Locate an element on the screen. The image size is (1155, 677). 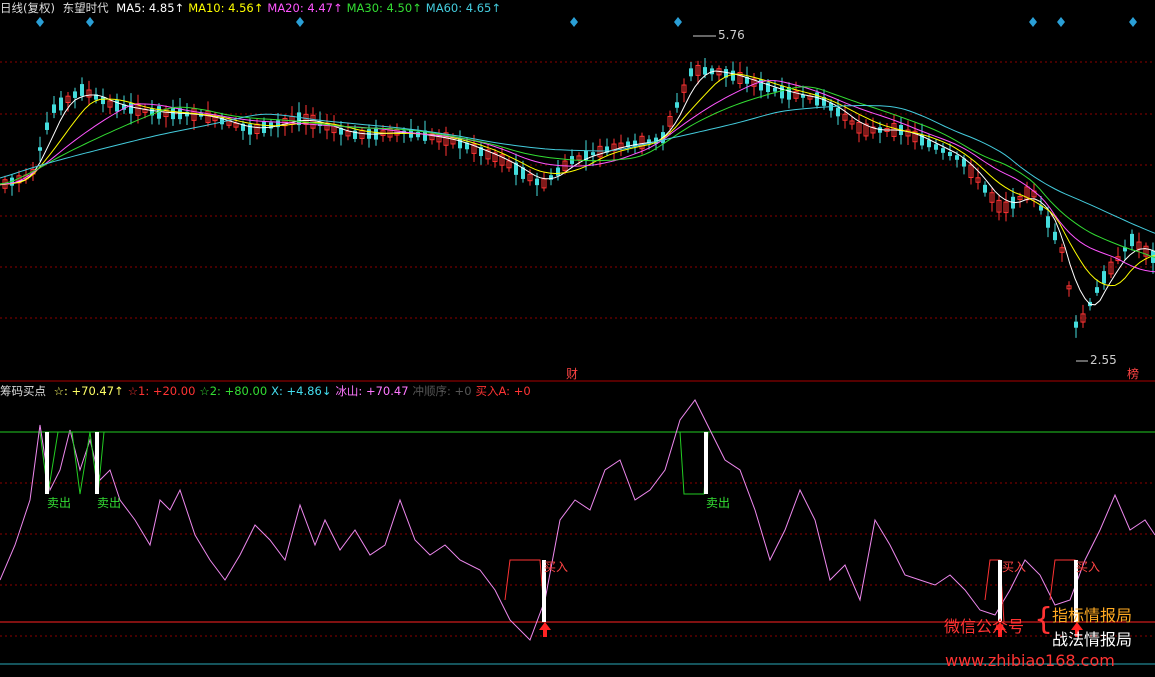
indicator-legend-item: ☆: +70.47↑ is located at coordinates (88, 391).